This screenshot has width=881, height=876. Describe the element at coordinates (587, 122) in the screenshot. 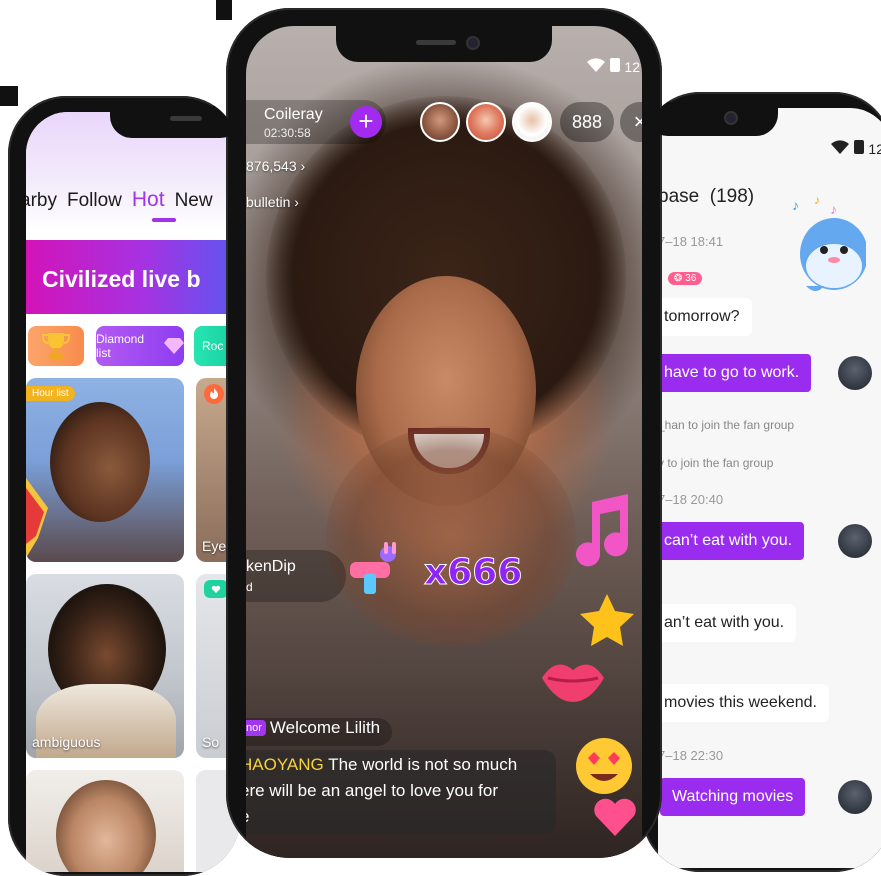

I see `viewer-count: 888` at that location.